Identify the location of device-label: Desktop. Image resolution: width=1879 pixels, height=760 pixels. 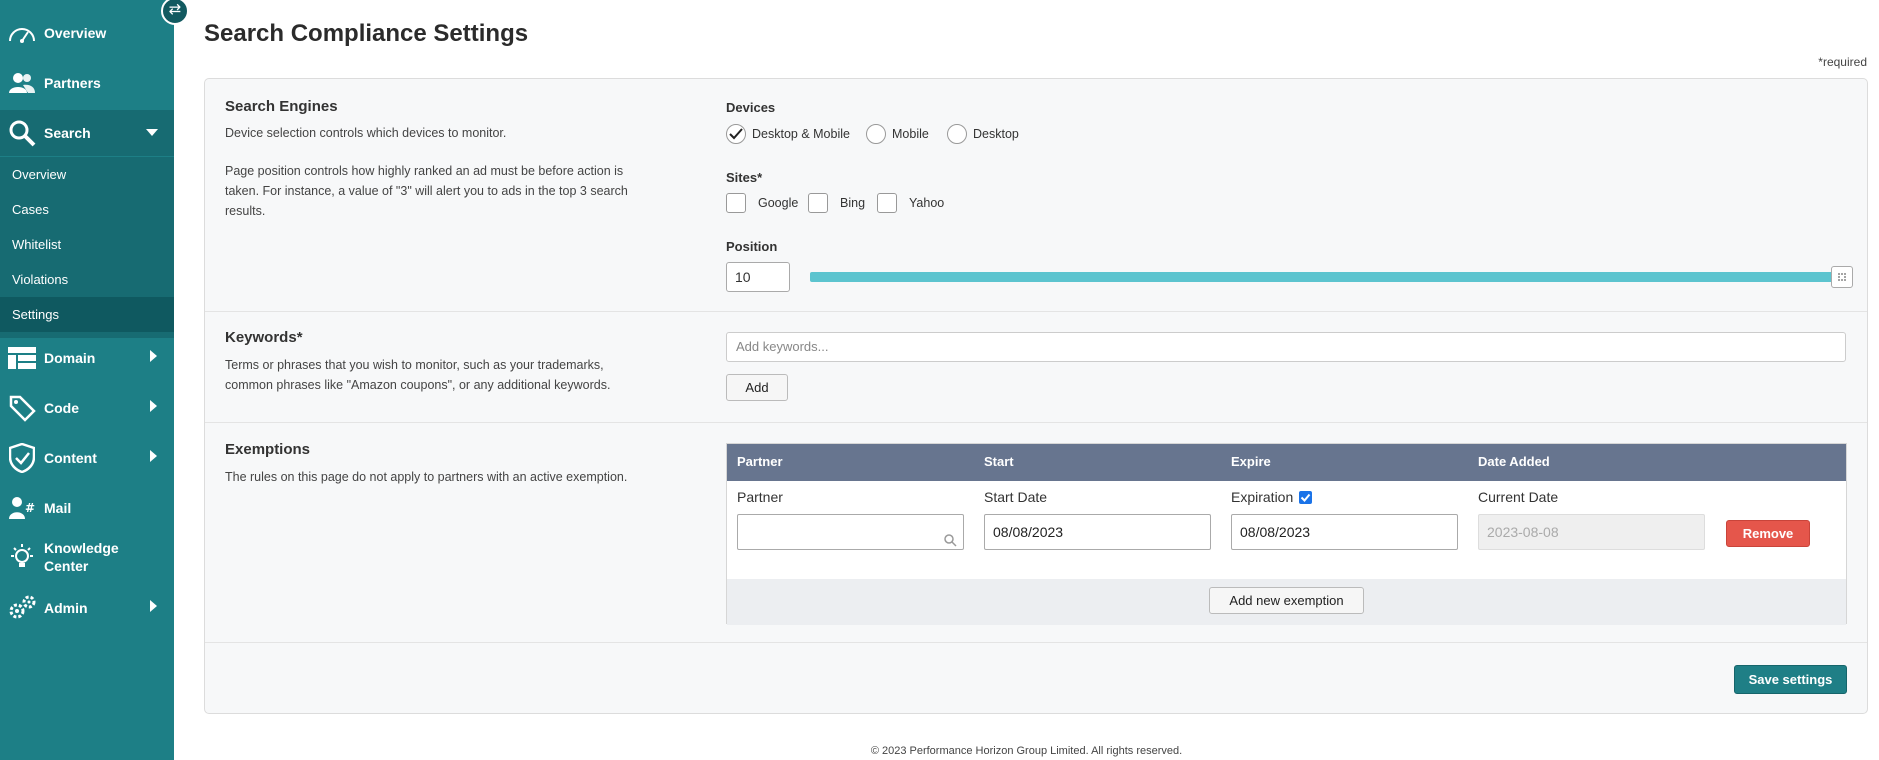
(996, 134).